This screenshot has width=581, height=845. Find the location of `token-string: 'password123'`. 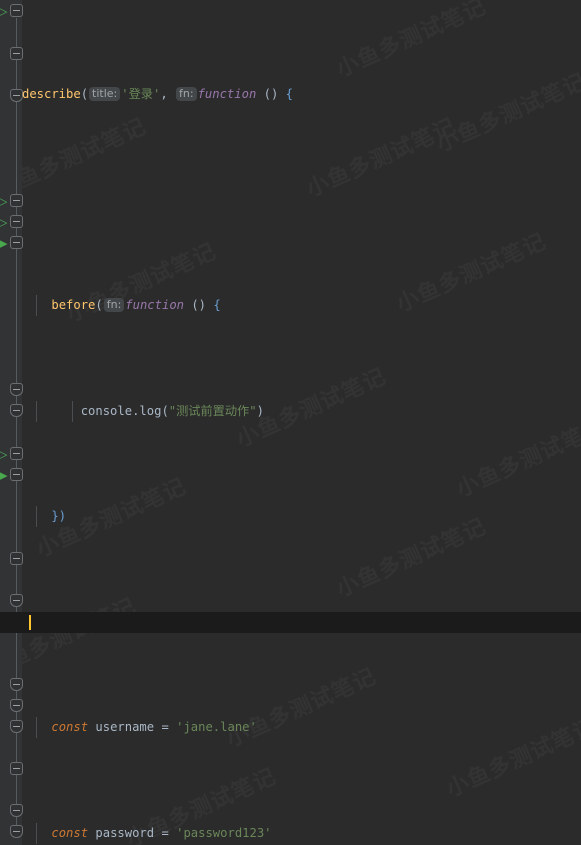

token-string: 'password123' is located at coordinates (224, 832).